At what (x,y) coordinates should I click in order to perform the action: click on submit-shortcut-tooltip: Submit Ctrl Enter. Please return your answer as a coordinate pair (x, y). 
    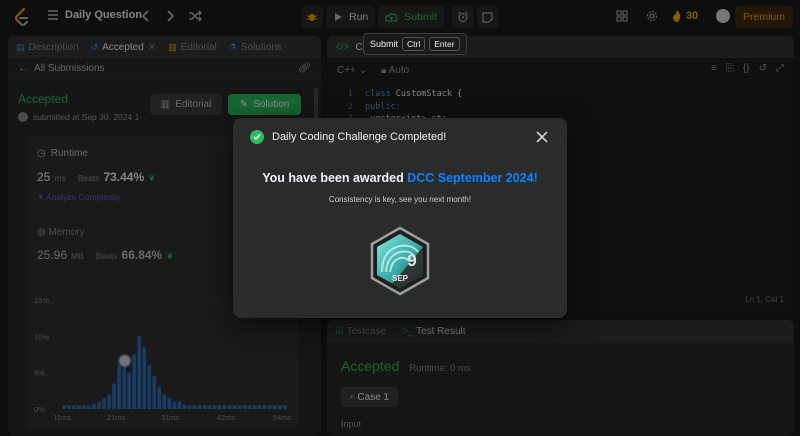
    Looking at the image, I should click on (415, 44).